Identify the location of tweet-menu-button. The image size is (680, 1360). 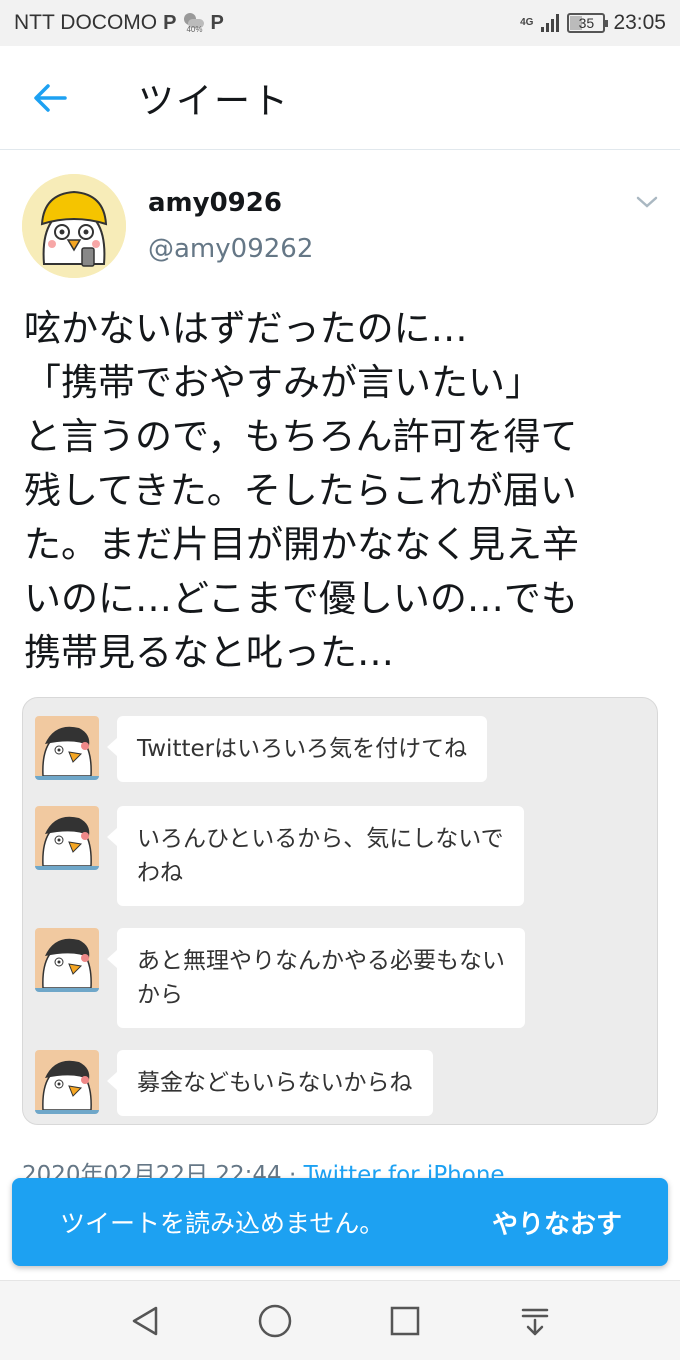
(647, 202).